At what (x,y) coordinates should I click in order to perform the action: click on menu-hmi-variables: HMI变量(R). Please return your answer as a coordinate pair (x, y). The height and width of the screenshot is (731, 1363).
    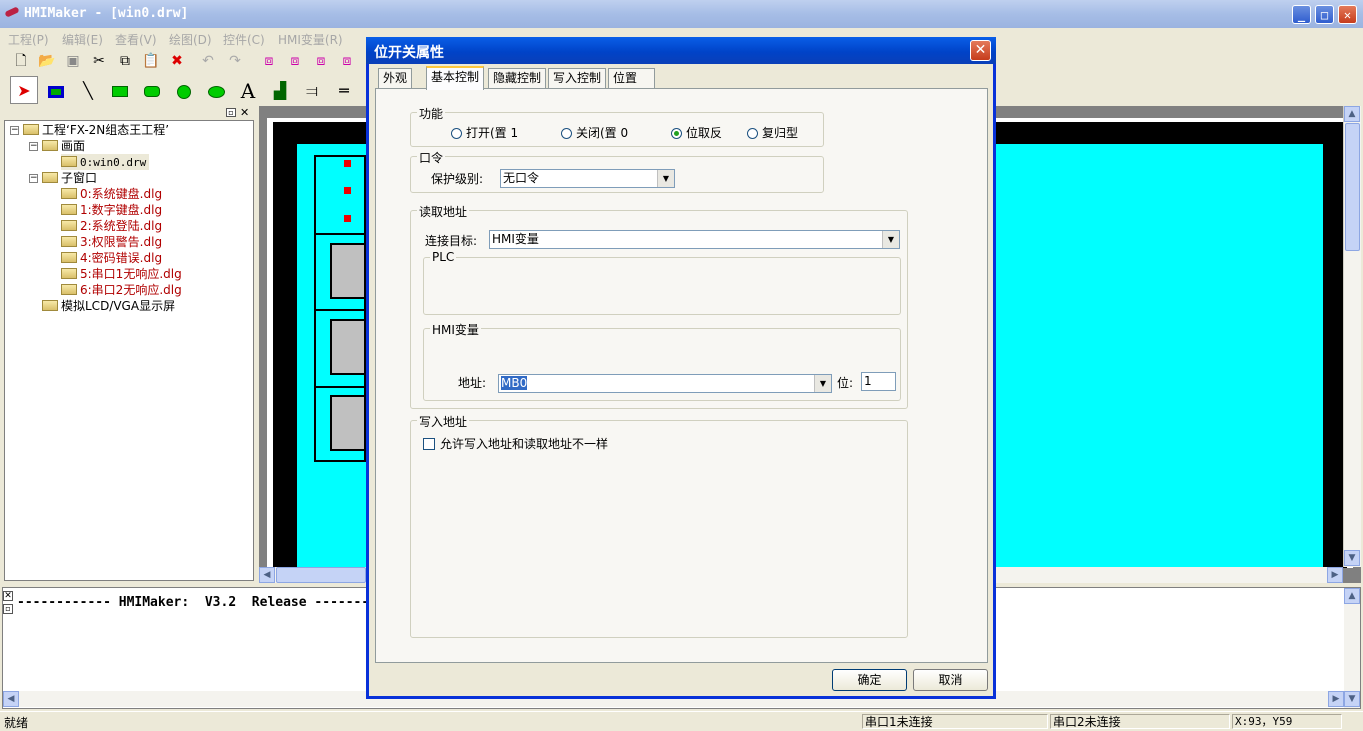
    Looking at the image, I should click on (310, 39).